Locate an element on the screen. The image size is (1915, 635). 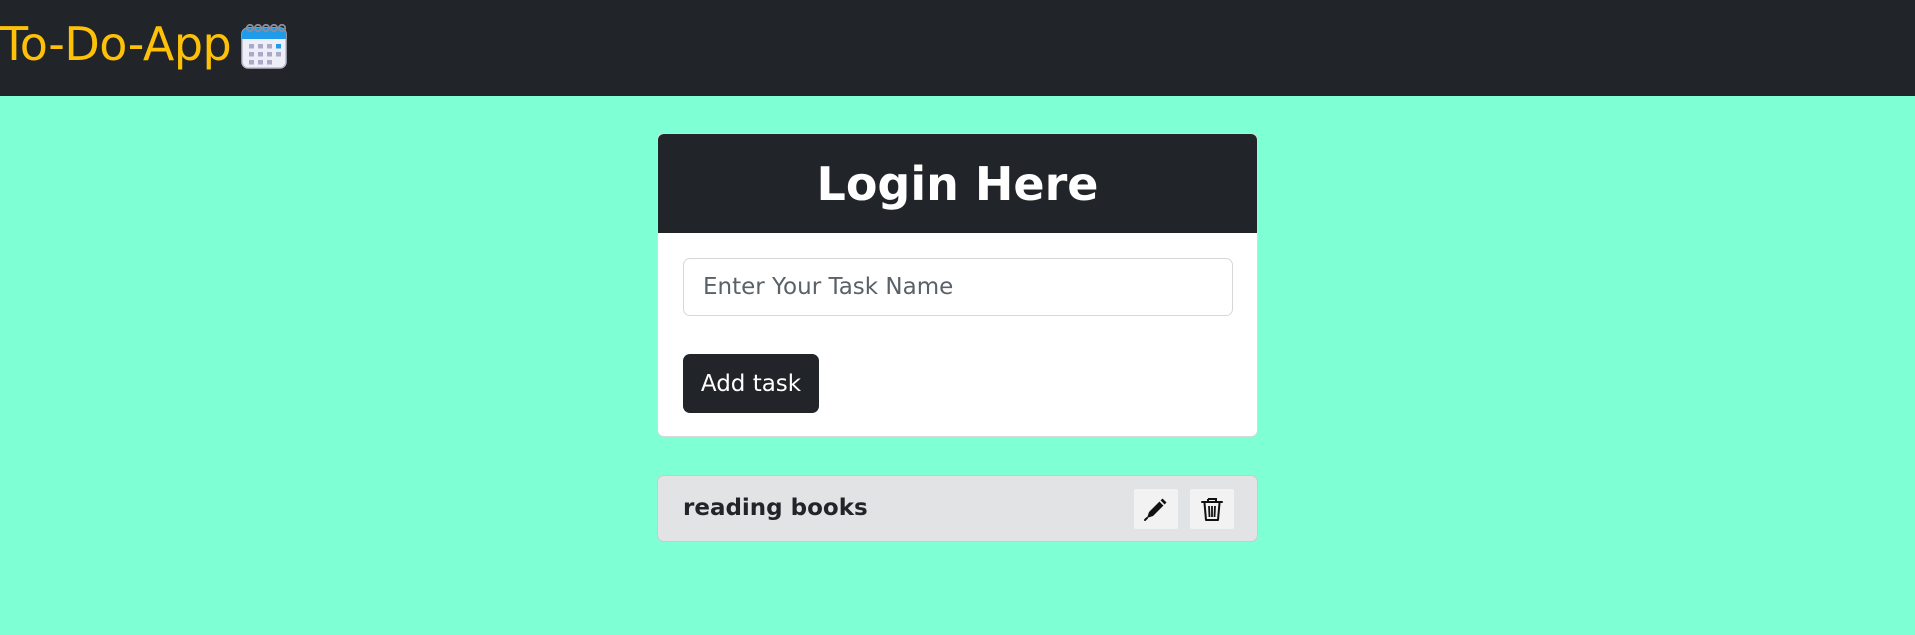
card-header: Login Here is located at coordinates (957, 183).